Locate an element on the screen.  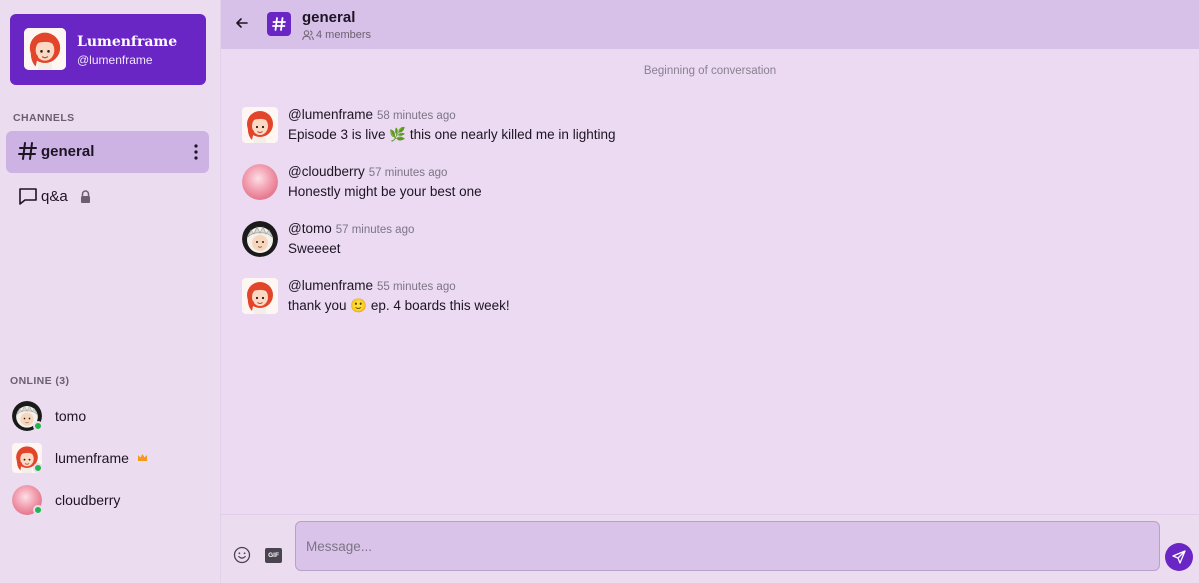
message-timestamp: 58 minutes ago is located at coordinates (416, 116).